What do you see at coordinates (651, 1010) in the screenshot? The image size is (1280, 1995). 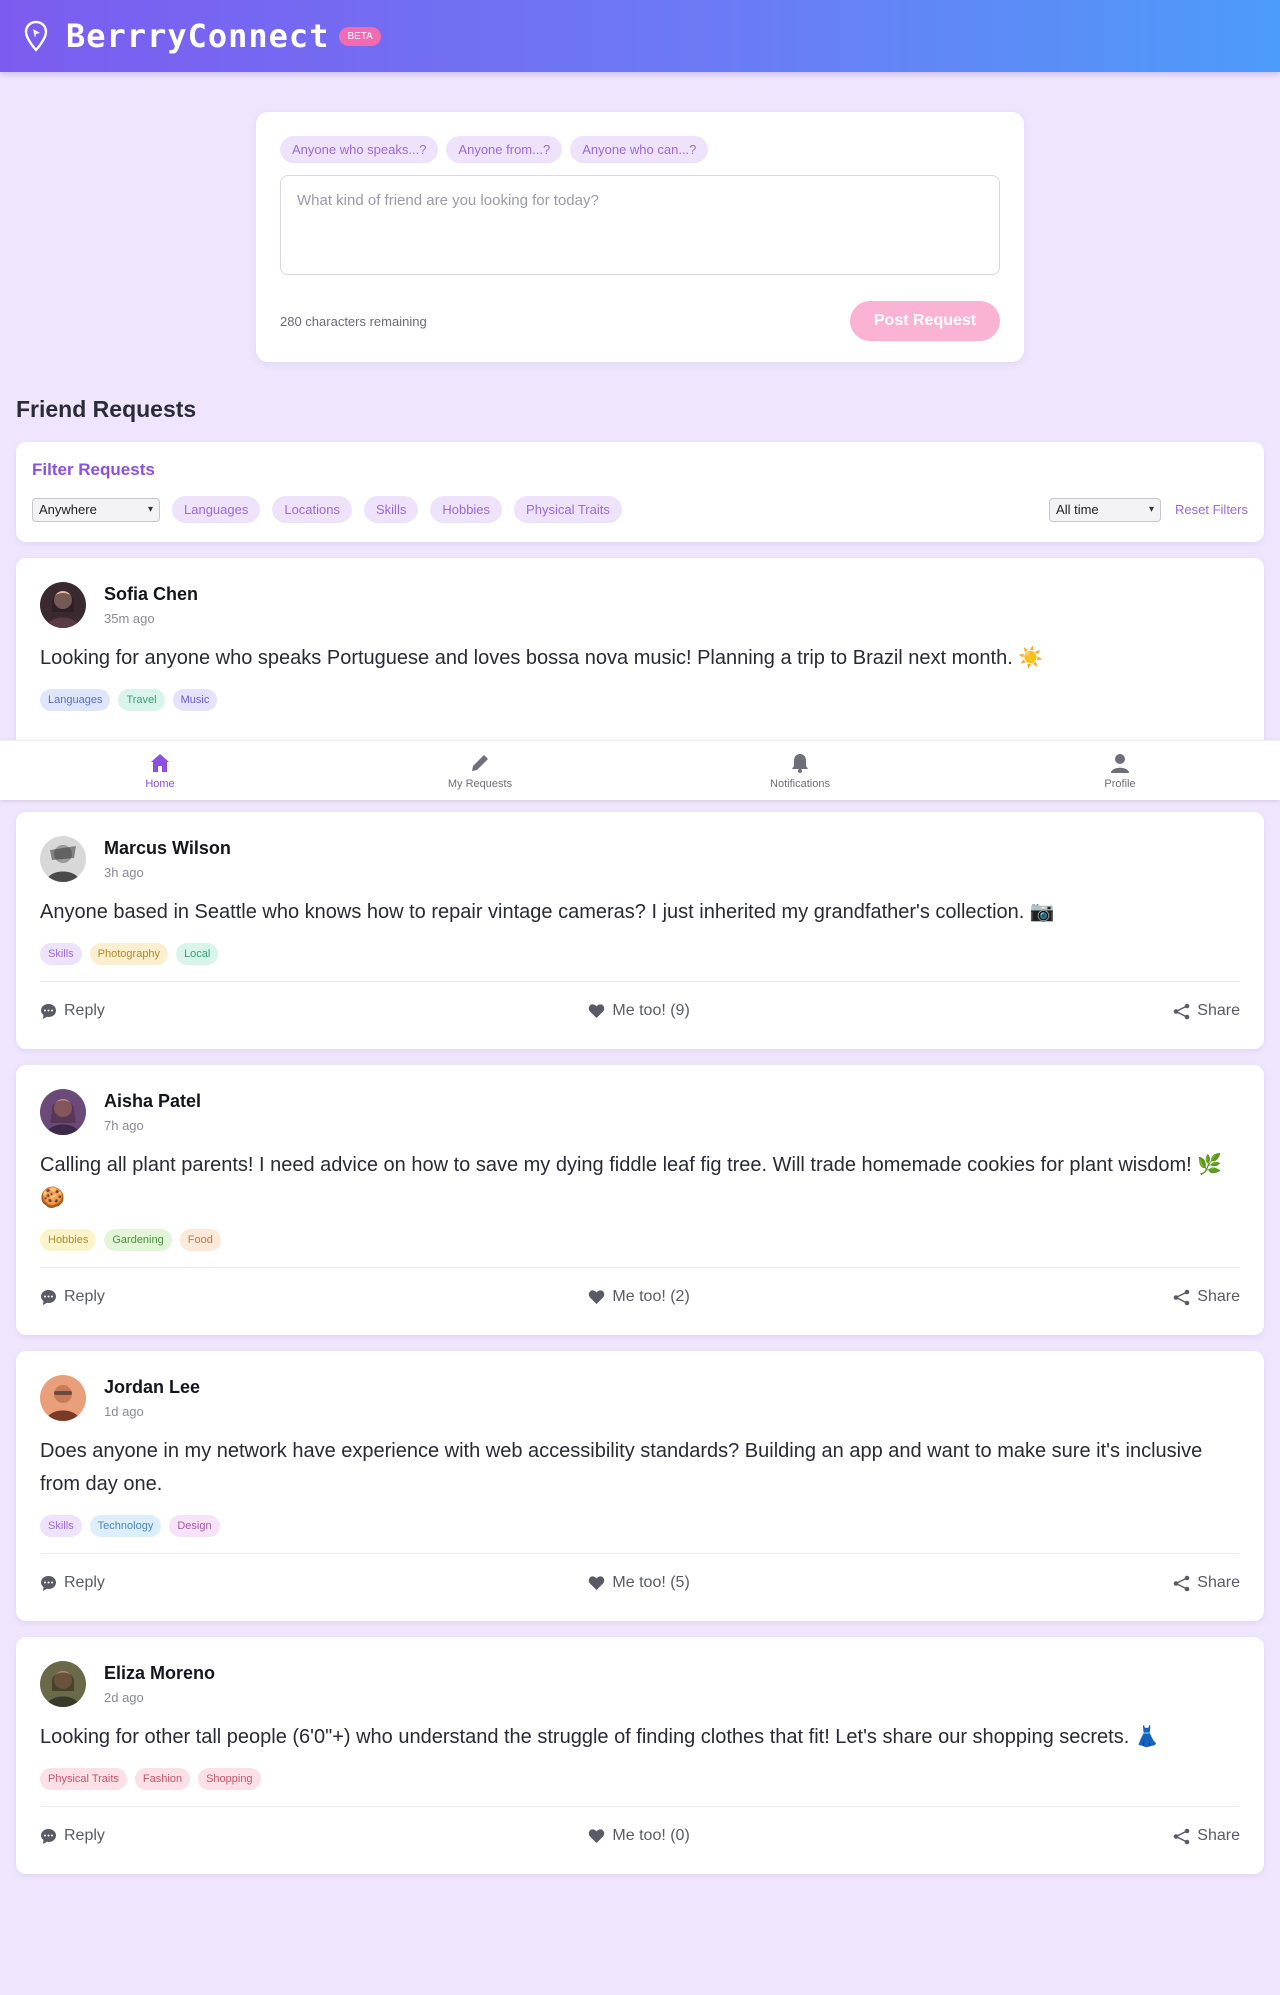 I see `me-too-label: Me too! (9)` at bounding box center [651, 1010].